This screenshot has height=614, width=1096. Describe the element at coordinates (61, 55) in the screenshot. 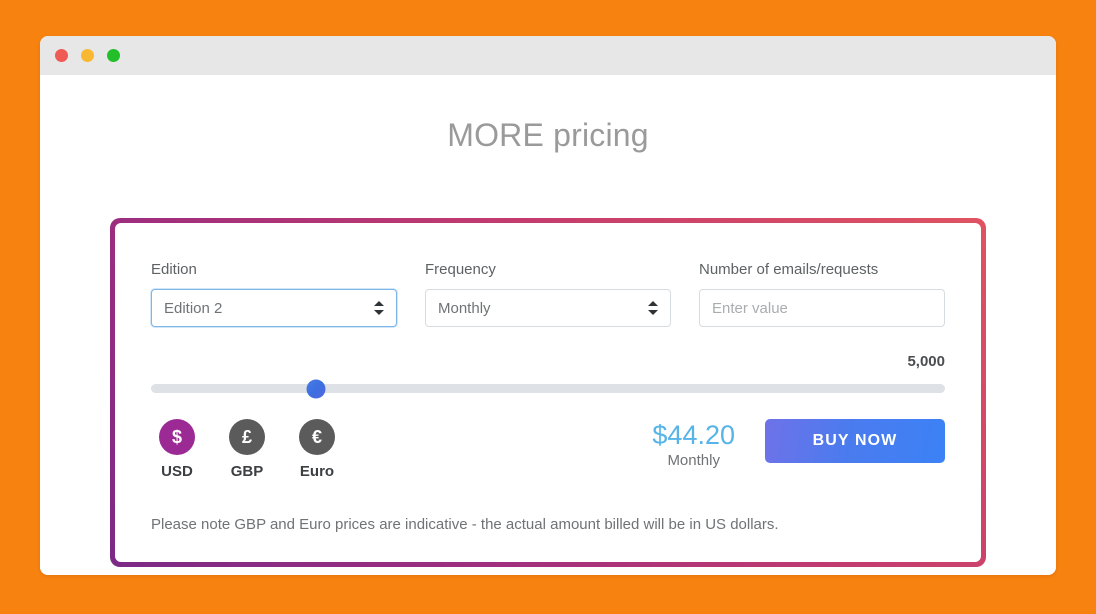

I see `close-window-button` at that location.